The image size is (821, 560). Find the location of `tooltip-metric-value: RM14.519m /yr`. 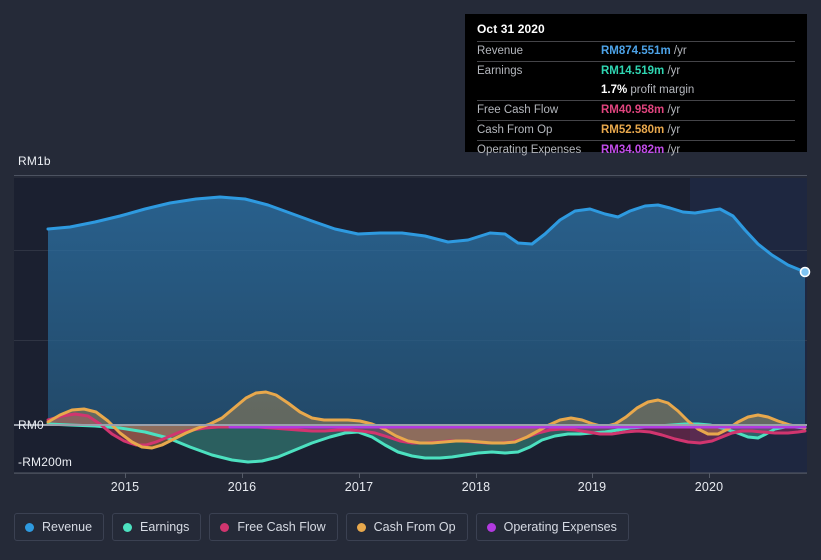

tooltip-metric-value: RM14.519m /yr is located at coordinates (698, 71).